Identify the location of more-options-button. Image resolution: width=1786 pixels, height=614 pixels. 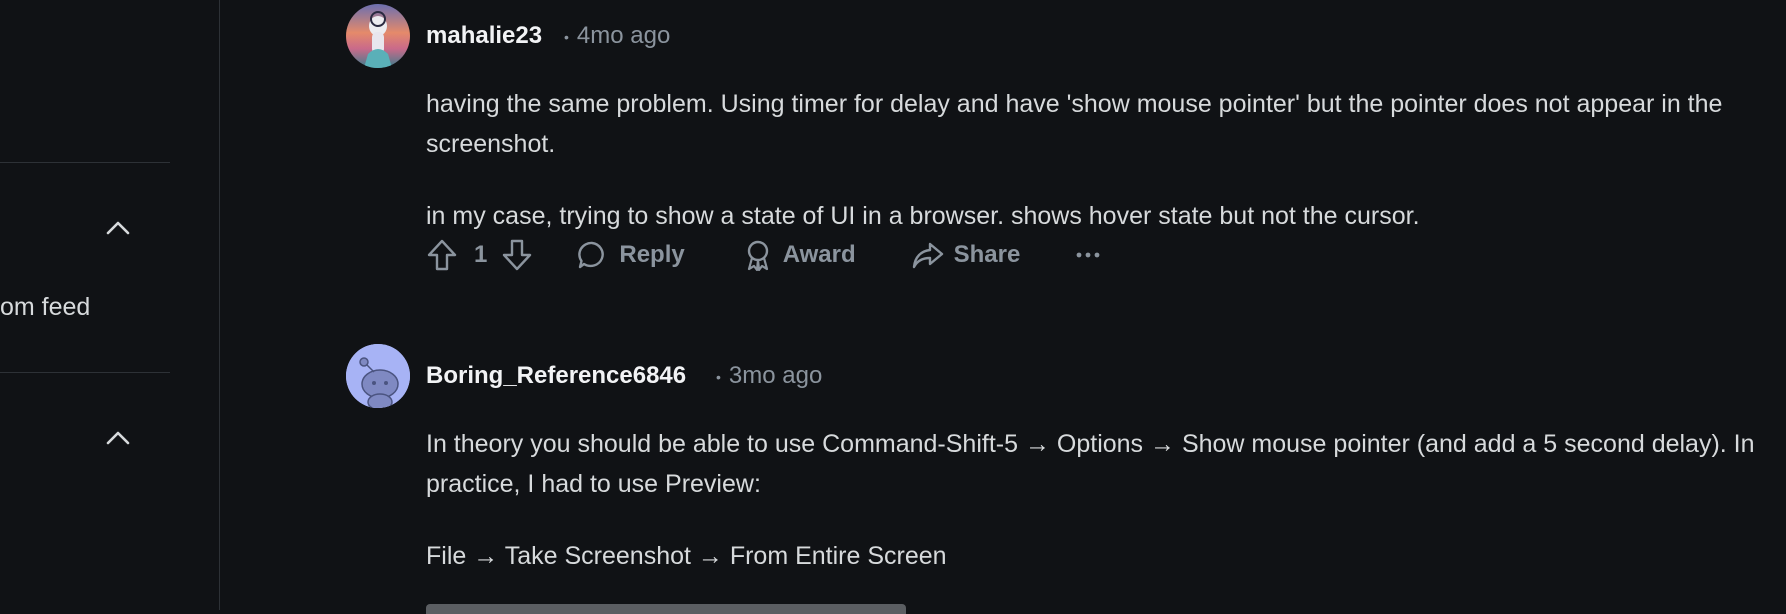
(1088, 255).